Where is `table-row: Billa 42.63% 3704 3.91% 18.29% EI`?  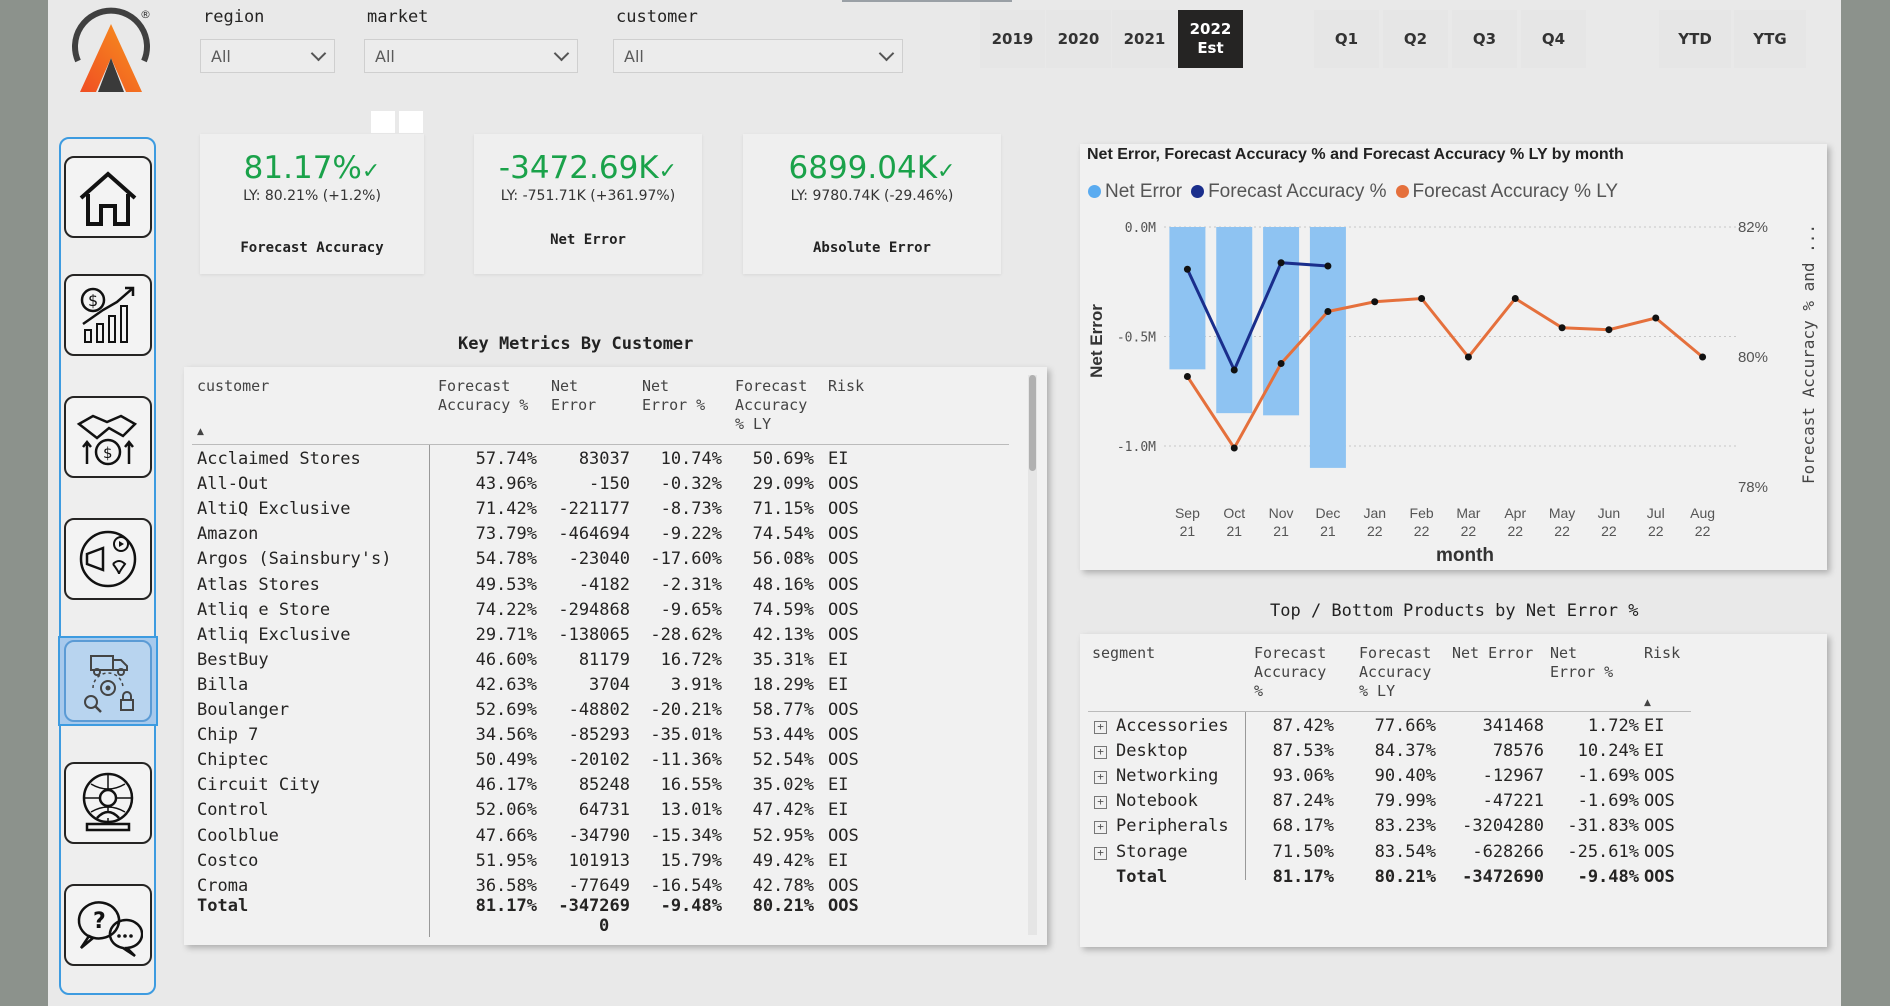 table-row: Billa 42.63% 3704 3.91% 18.29% EI is located at coordinates (602, 685).